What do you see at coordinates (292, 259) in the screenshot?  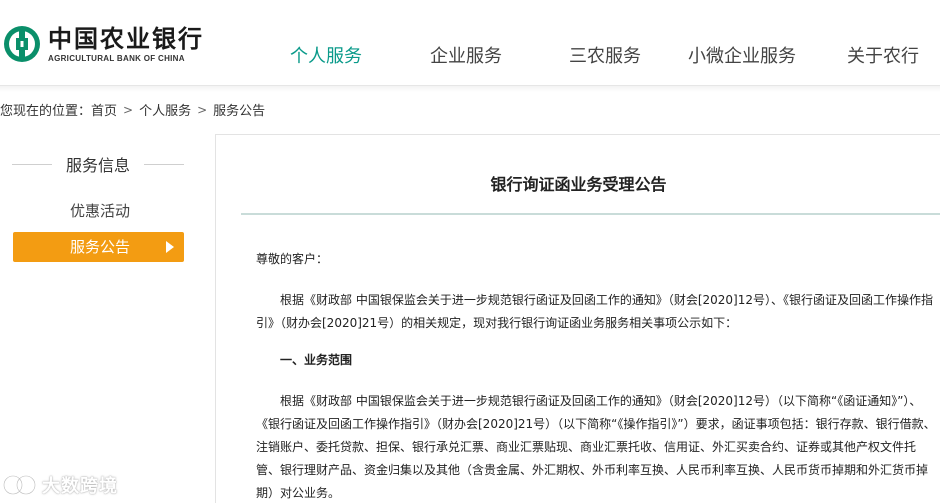 I see `article-greeting: 尊敬的客户：` at bounding box center [292, 259].